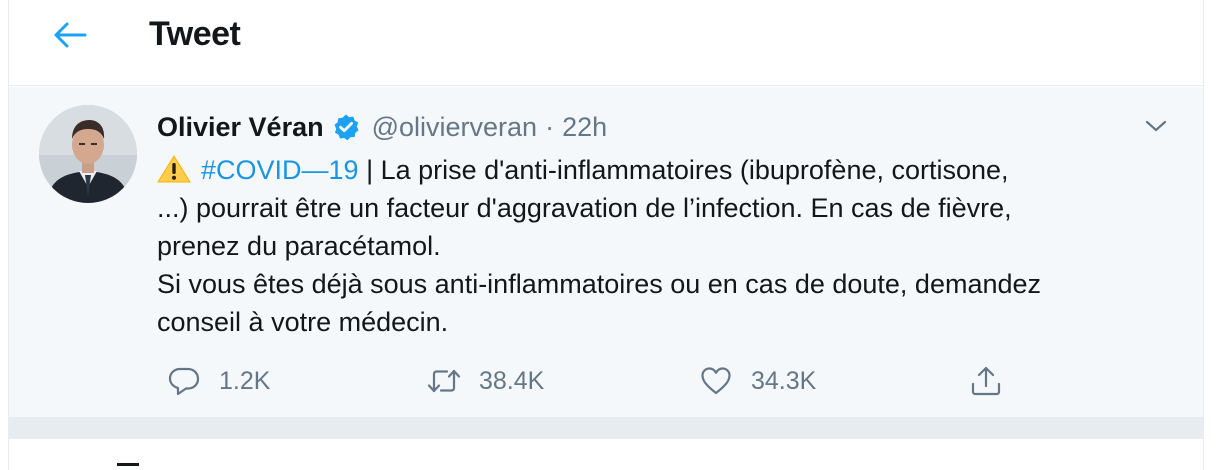 The width and height of the screenshot is (1222, 470). What do you see at coordinates (280, 170) in the screenshot?
I see `hashtag-link: #COVID—19` at bounding box center [280, 170].